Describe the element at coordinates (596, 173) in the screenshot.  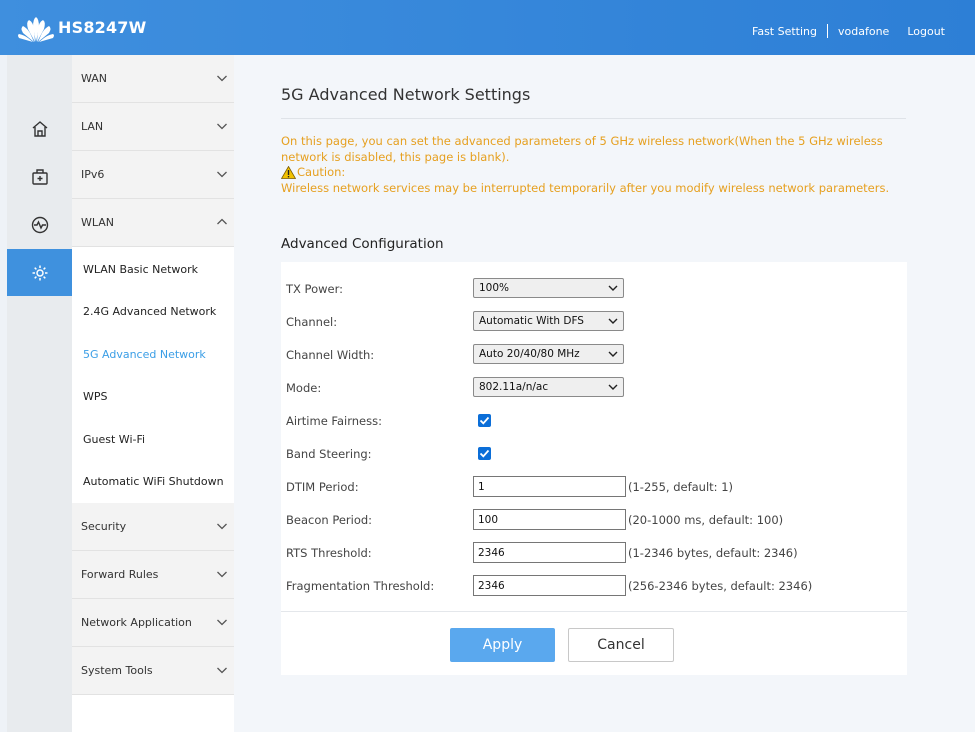
I see `caution-row: Caution:` at that location.